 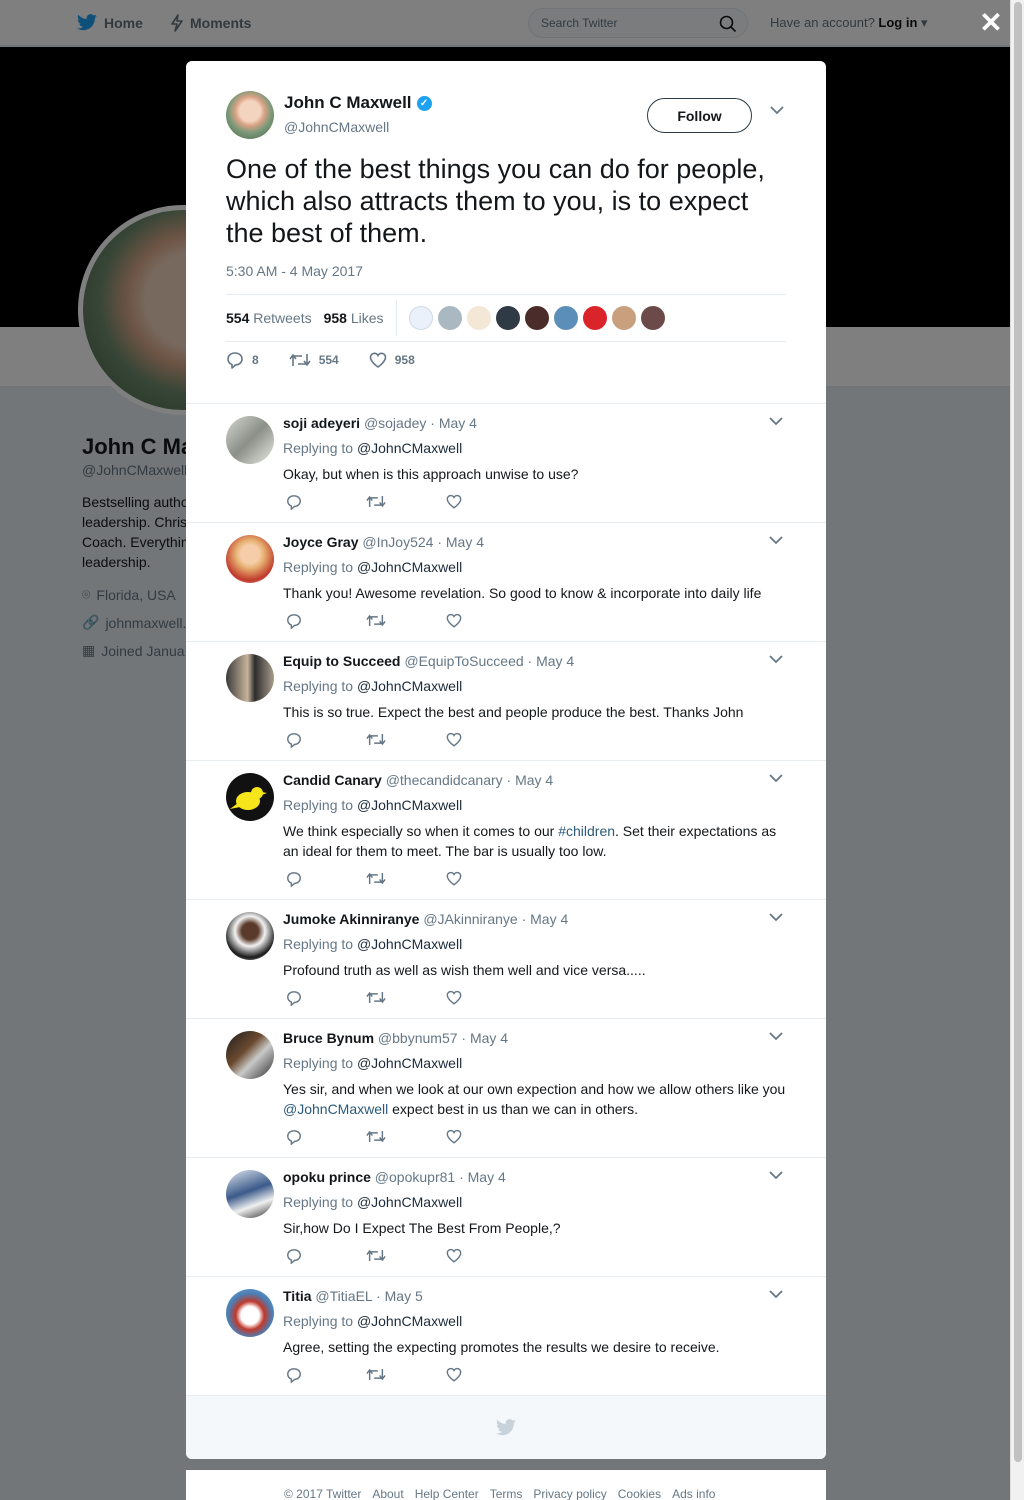 I want to click on reply-author-name: Bruce Bynum, so click(x=328, y=1038).